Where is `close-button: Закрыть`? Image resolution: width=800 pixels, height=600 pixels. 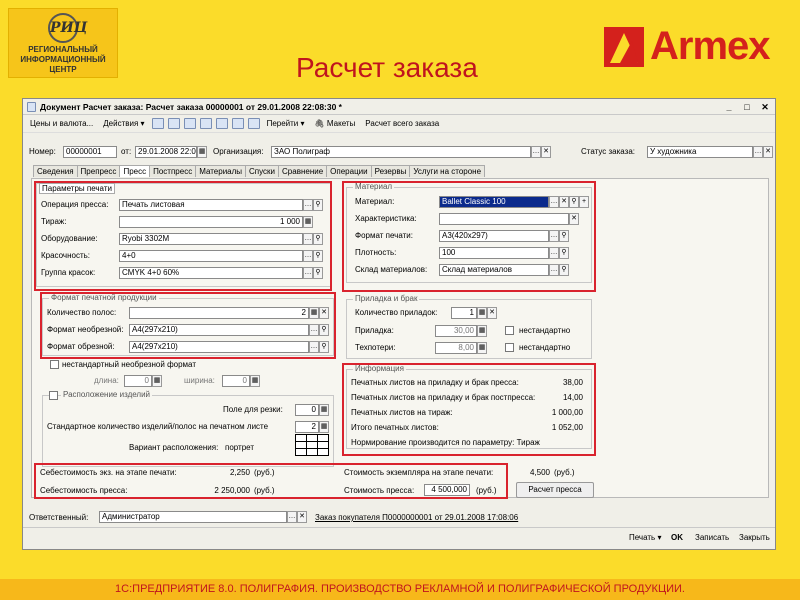
close-button: Закрыть is located at coordinates (754, 537).